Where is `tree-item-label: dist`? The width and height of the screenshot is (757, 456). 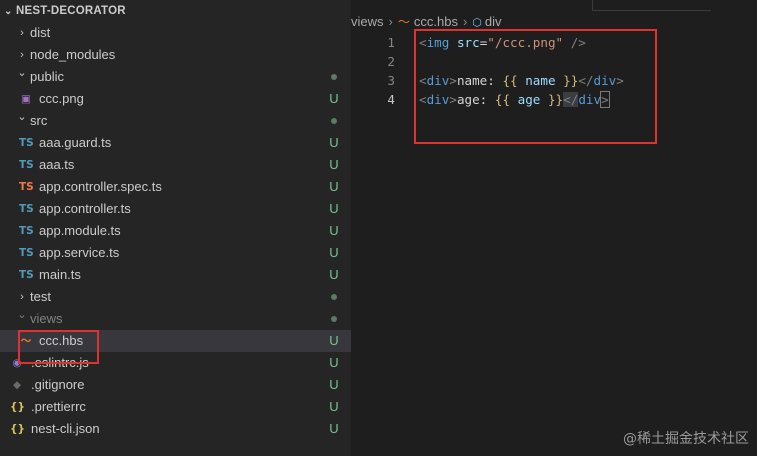 tree-item-label: dist is located at coordinates (40, 32).